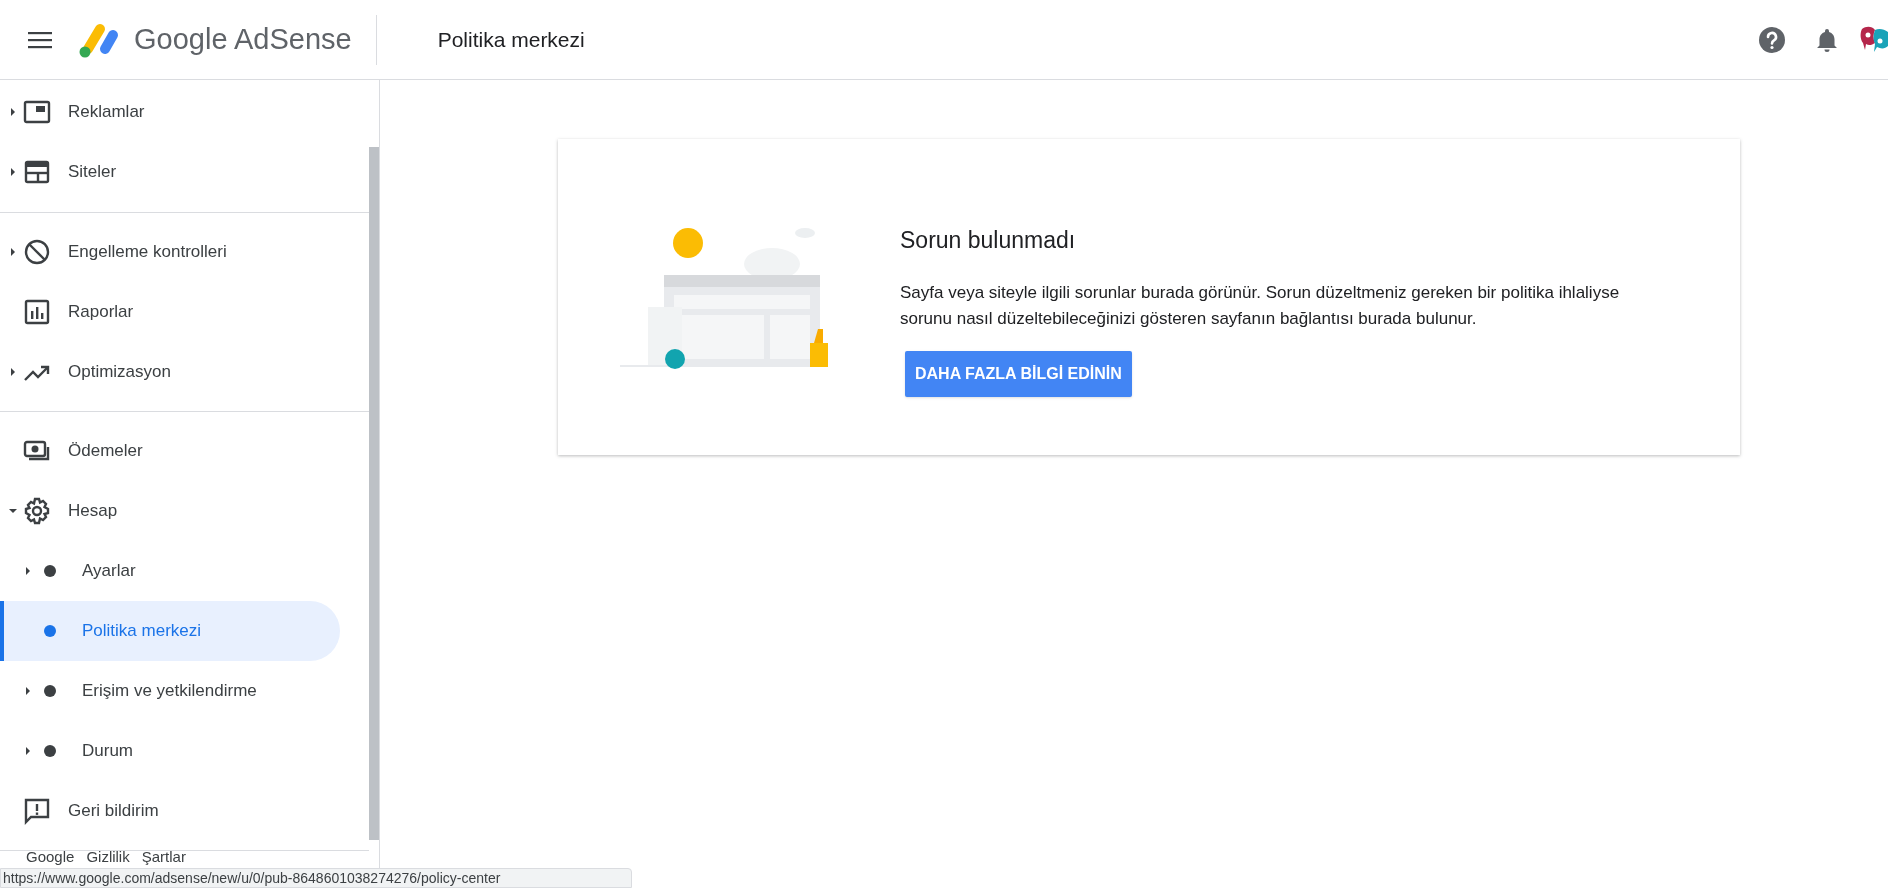  What do you see at coordinates (93, 511) in the screenshot?
I see `sidebar-item: Hesap` at bounding box center [93, 511].